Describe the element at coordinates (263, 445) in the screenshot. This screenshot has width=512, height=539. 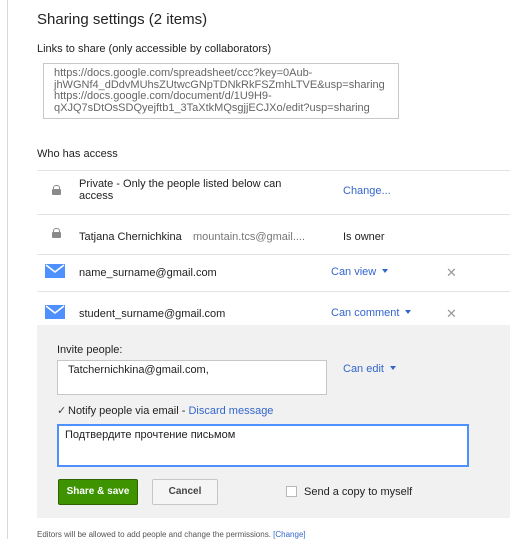
I see `message-textarea: Подтвердите прочтение письмом` at that location.